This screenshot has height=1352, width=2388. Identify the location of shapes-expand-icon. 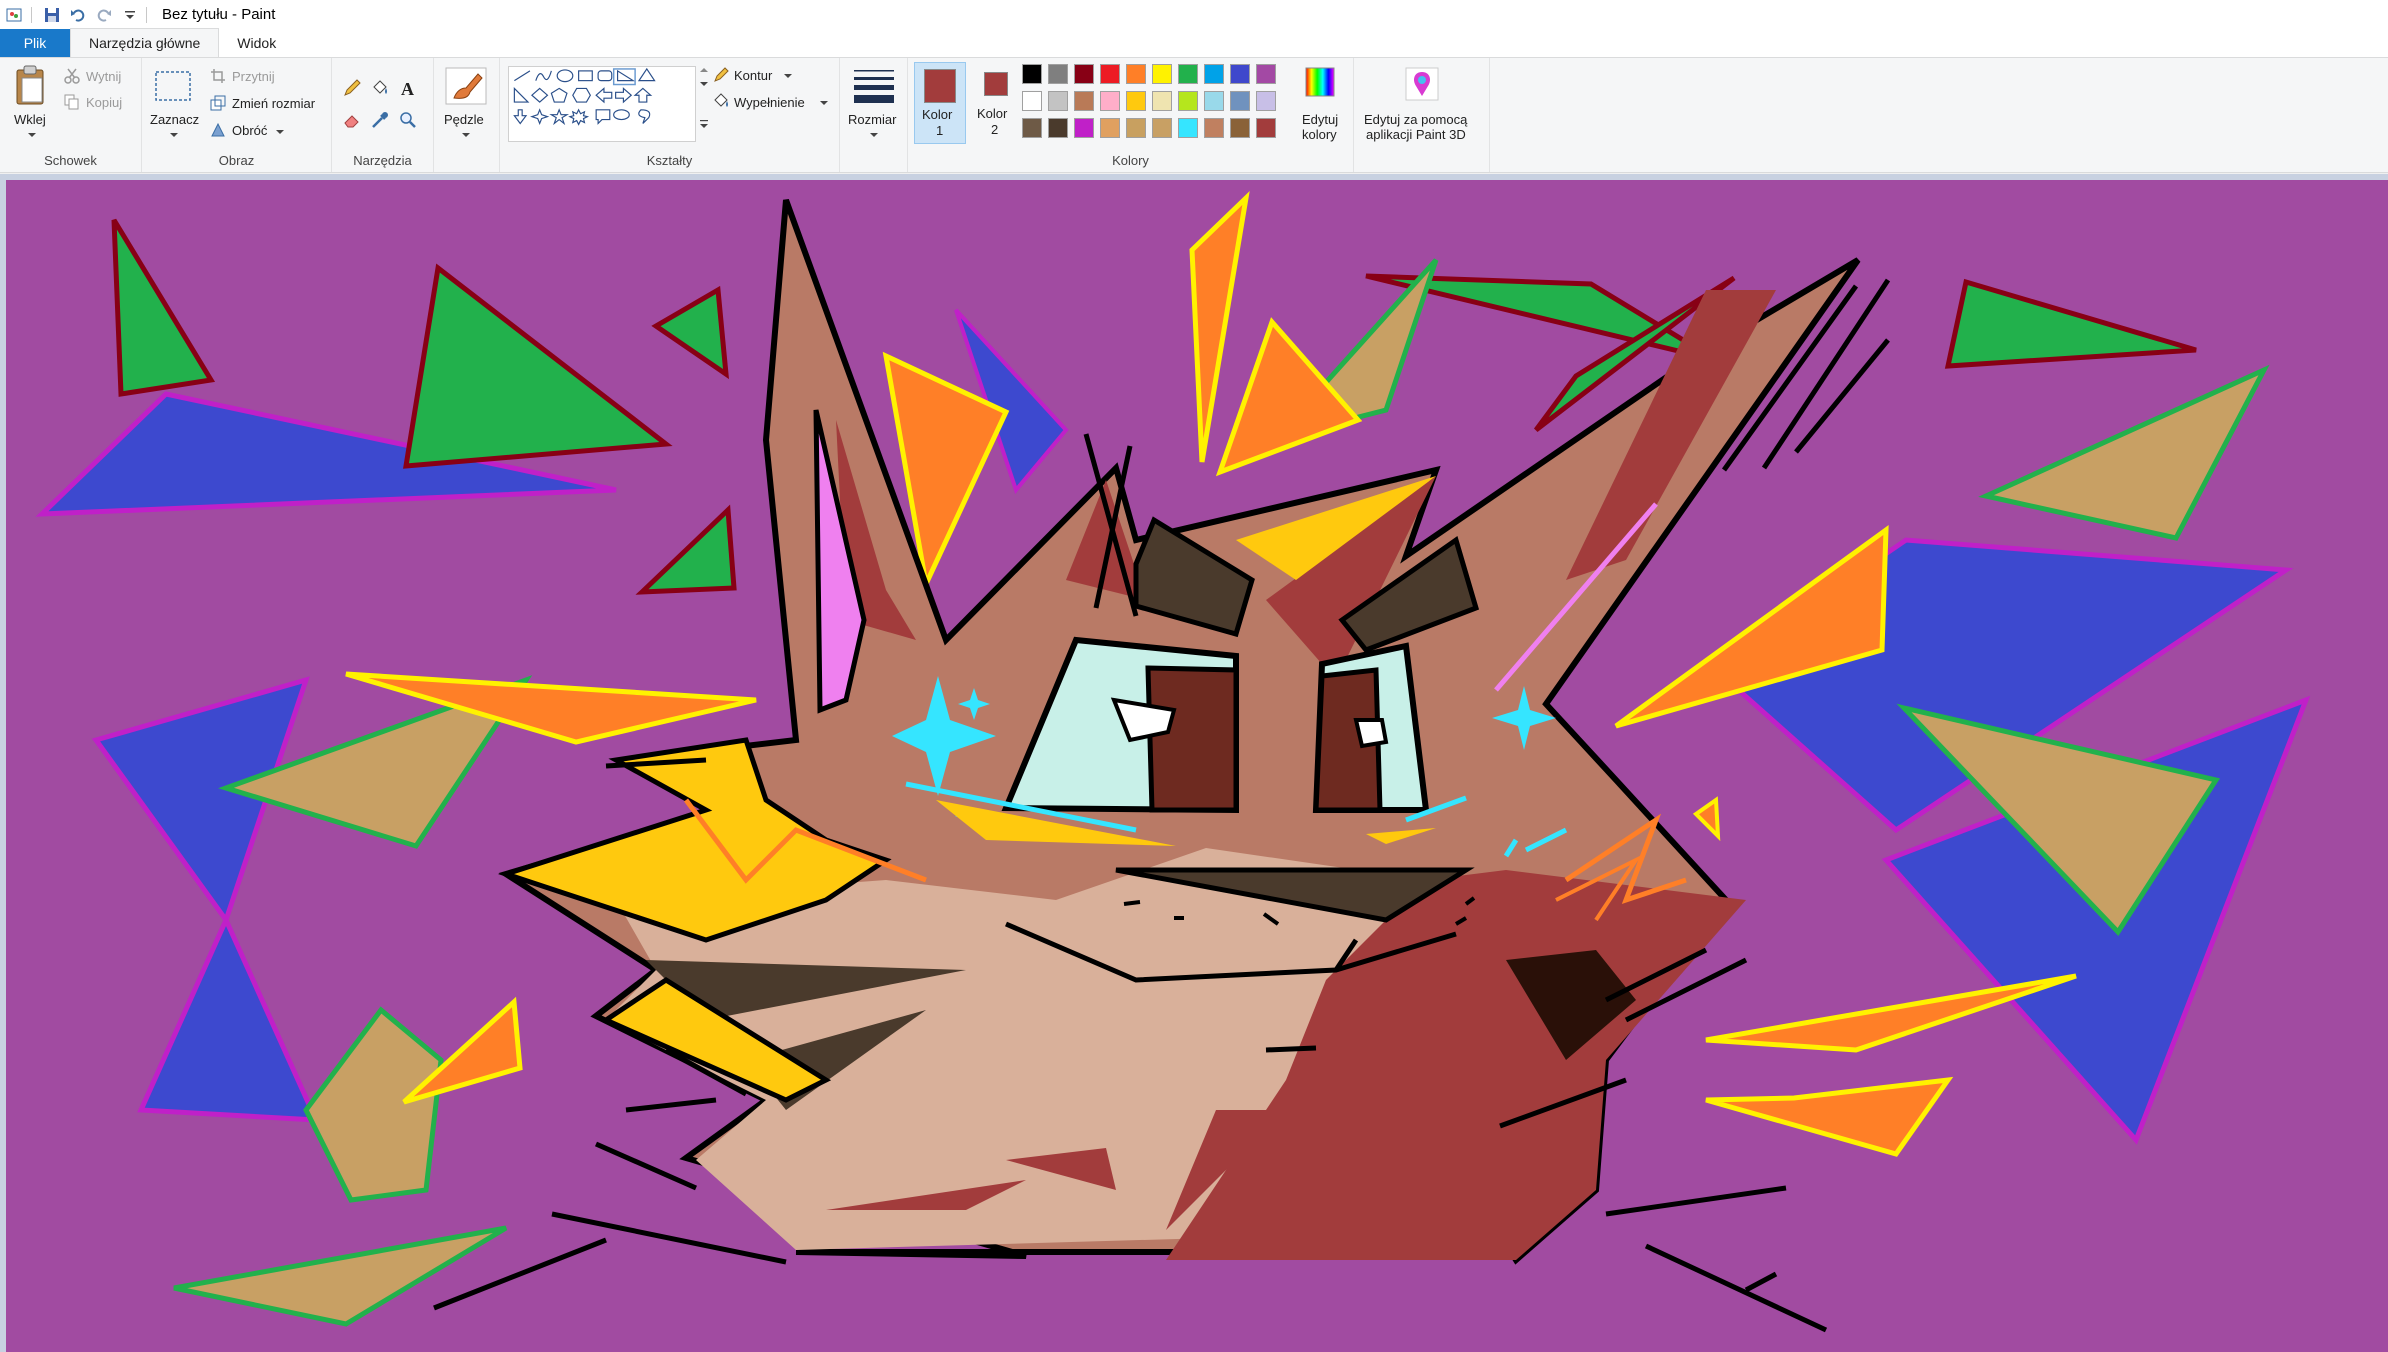
(704, 124).